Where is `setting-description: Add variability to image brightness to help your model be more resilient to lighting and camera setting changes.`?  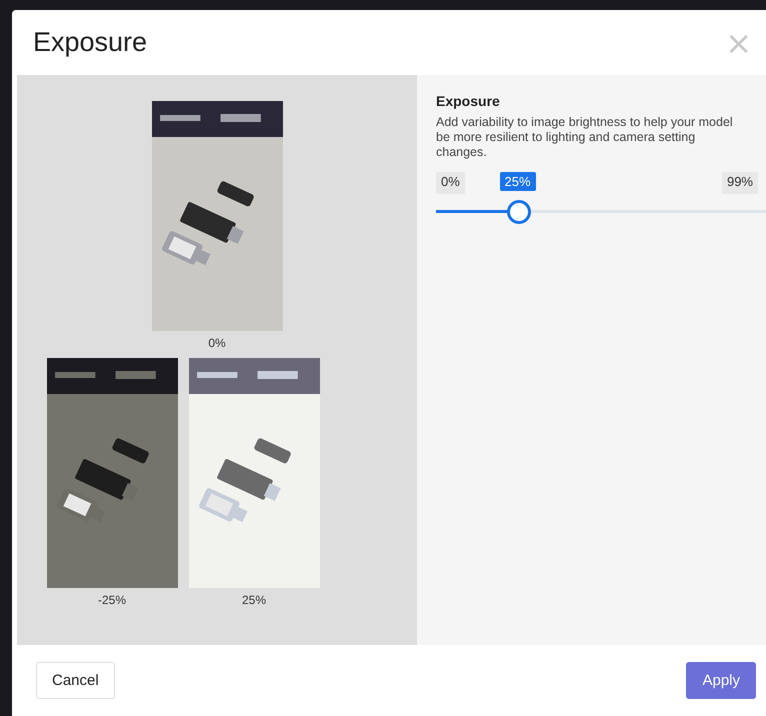 setting-description: Add variability to image brightness to help your model be more resilient to lighting and camera setting changes. is located at coordinates (585, 137).